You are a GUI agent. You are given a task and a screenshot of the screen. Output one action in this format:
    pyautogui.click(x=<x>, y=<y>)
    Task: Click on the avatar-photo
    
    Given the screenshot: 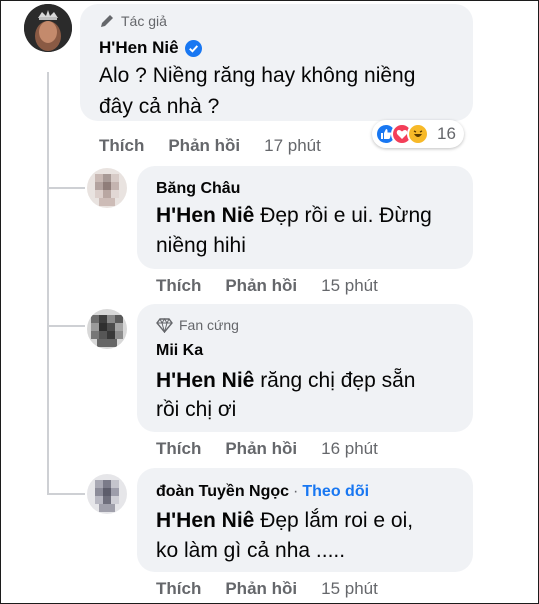 What is the action you would take?
    pyautogui.click(x=48, y=28)
    